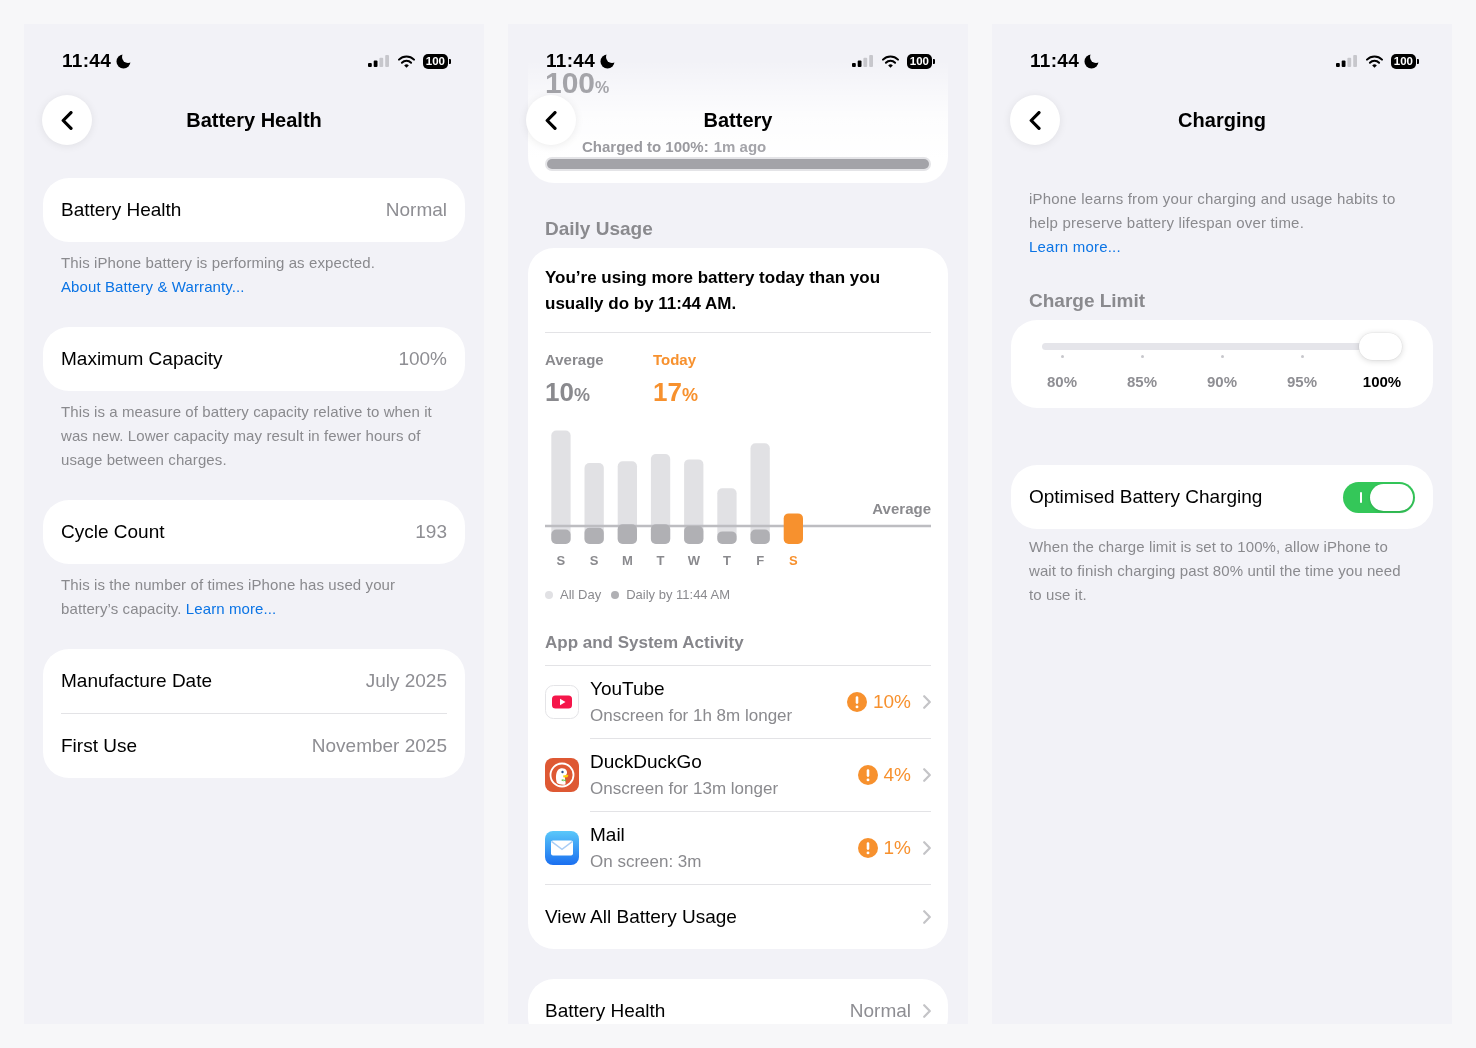  I want to click on usage-percent: 4%, so click(897, 775).